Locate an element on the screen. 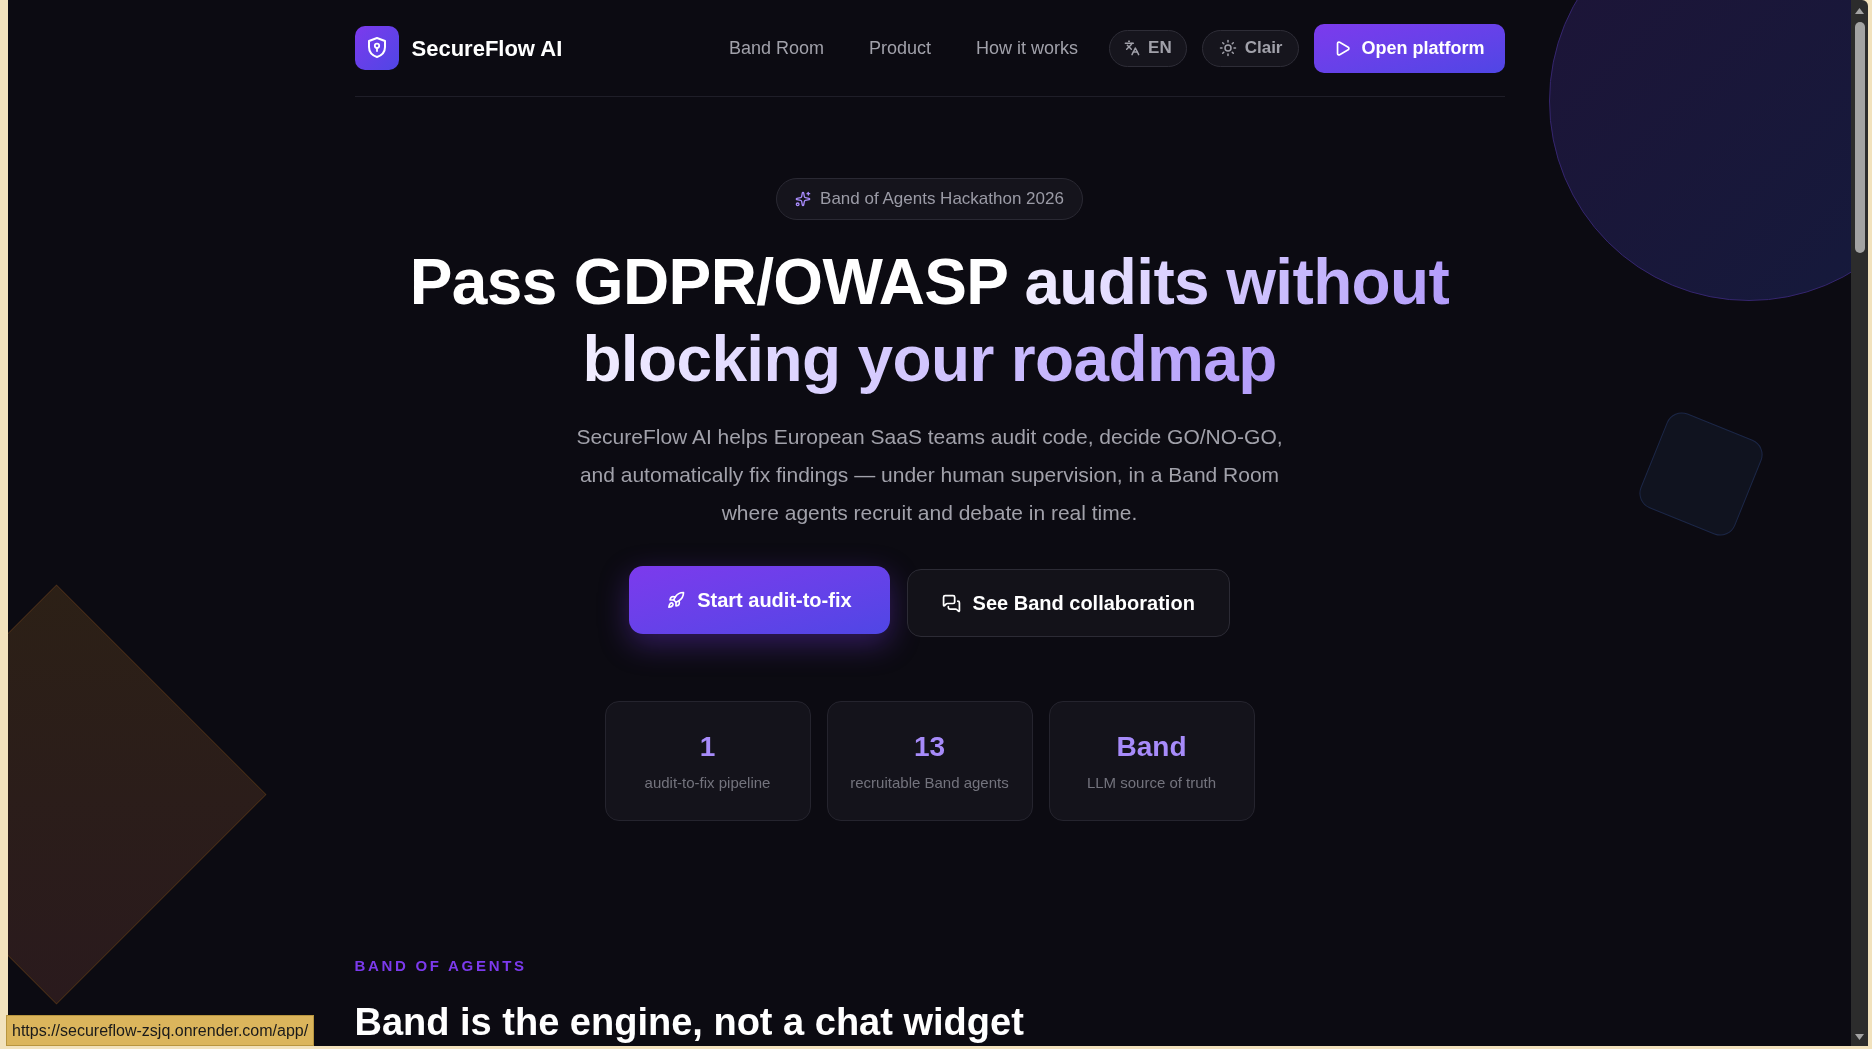 The height and width of the screenshot is (1049, 1872). stat-label: recruitable Band agents is located at coordinates (929, 783).